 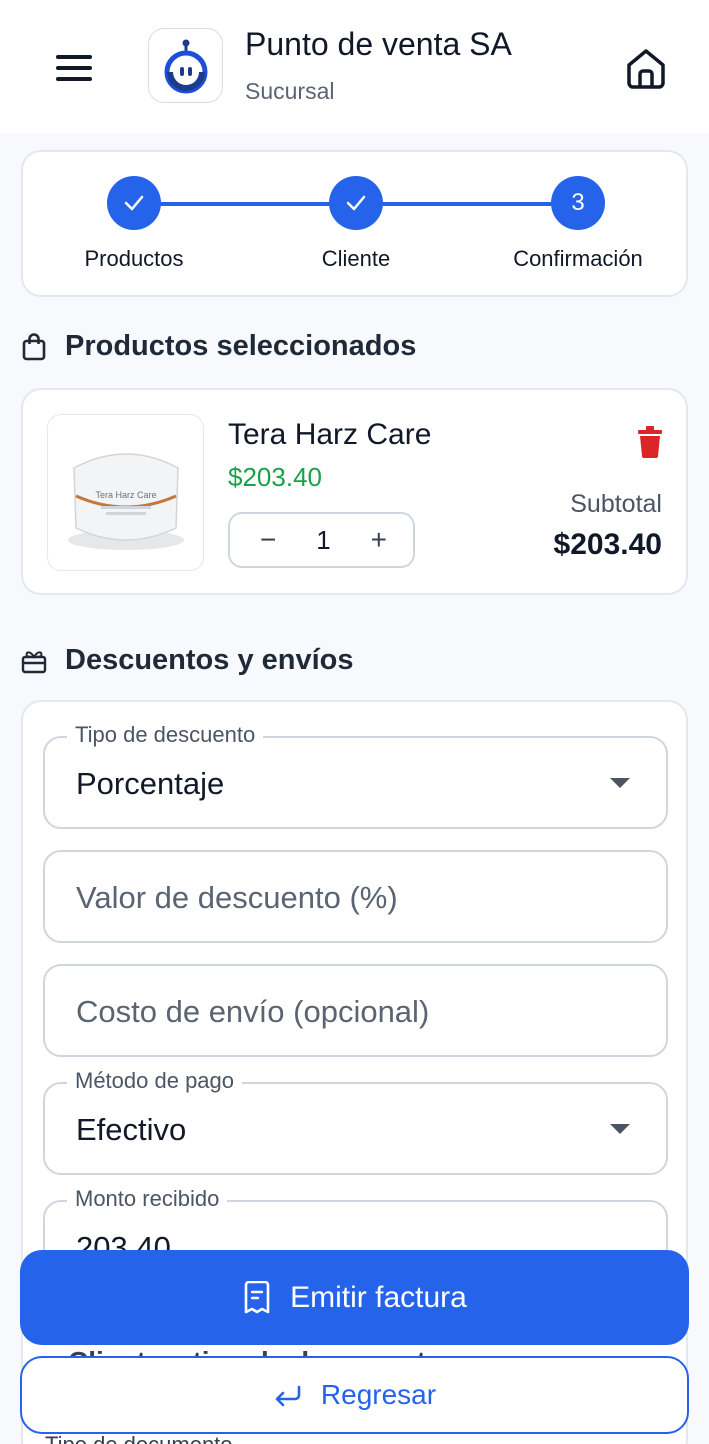 What do you see at coordinates (275, 477) in the screenshot?
I see `product-price: $203.40` at bounding box center [275, 477].